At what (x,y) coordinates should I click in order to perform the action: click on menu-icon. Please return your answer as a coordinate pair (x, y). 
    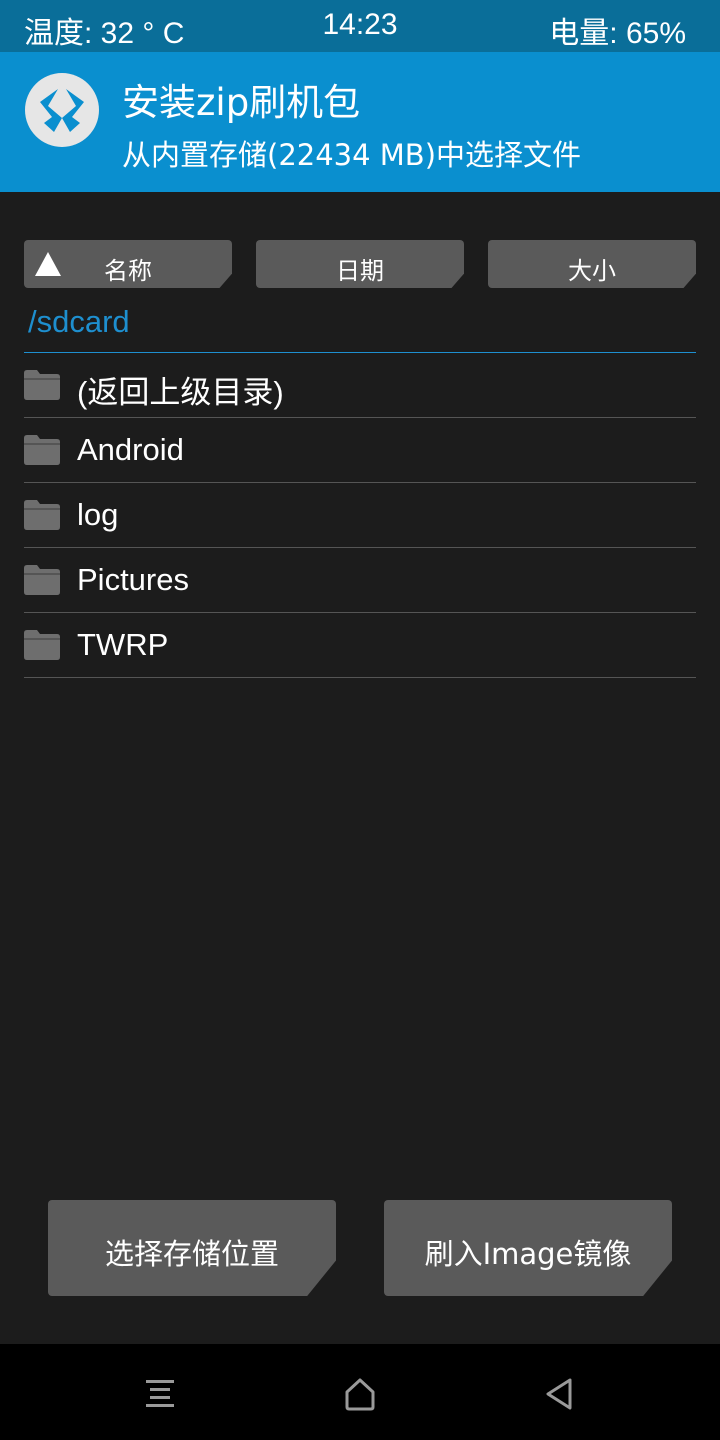
    Looking at the image, I should click on (160, 1394).